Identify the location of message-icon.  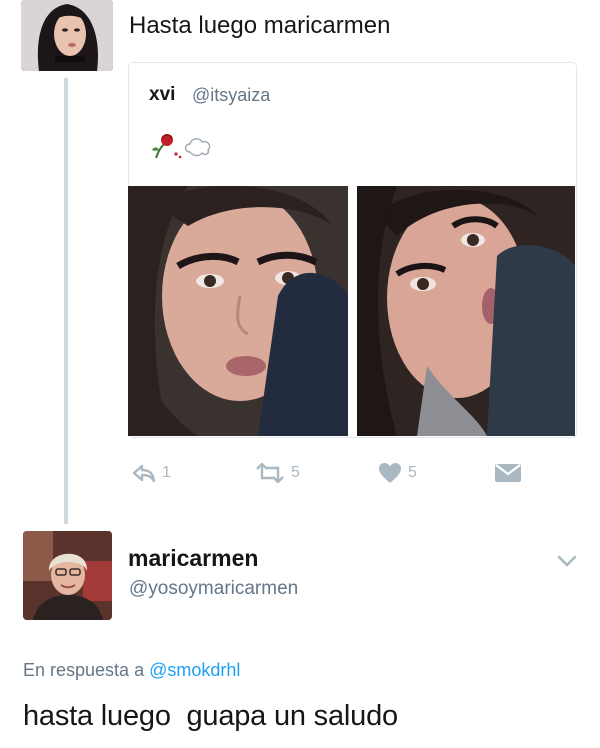
(508, 473).